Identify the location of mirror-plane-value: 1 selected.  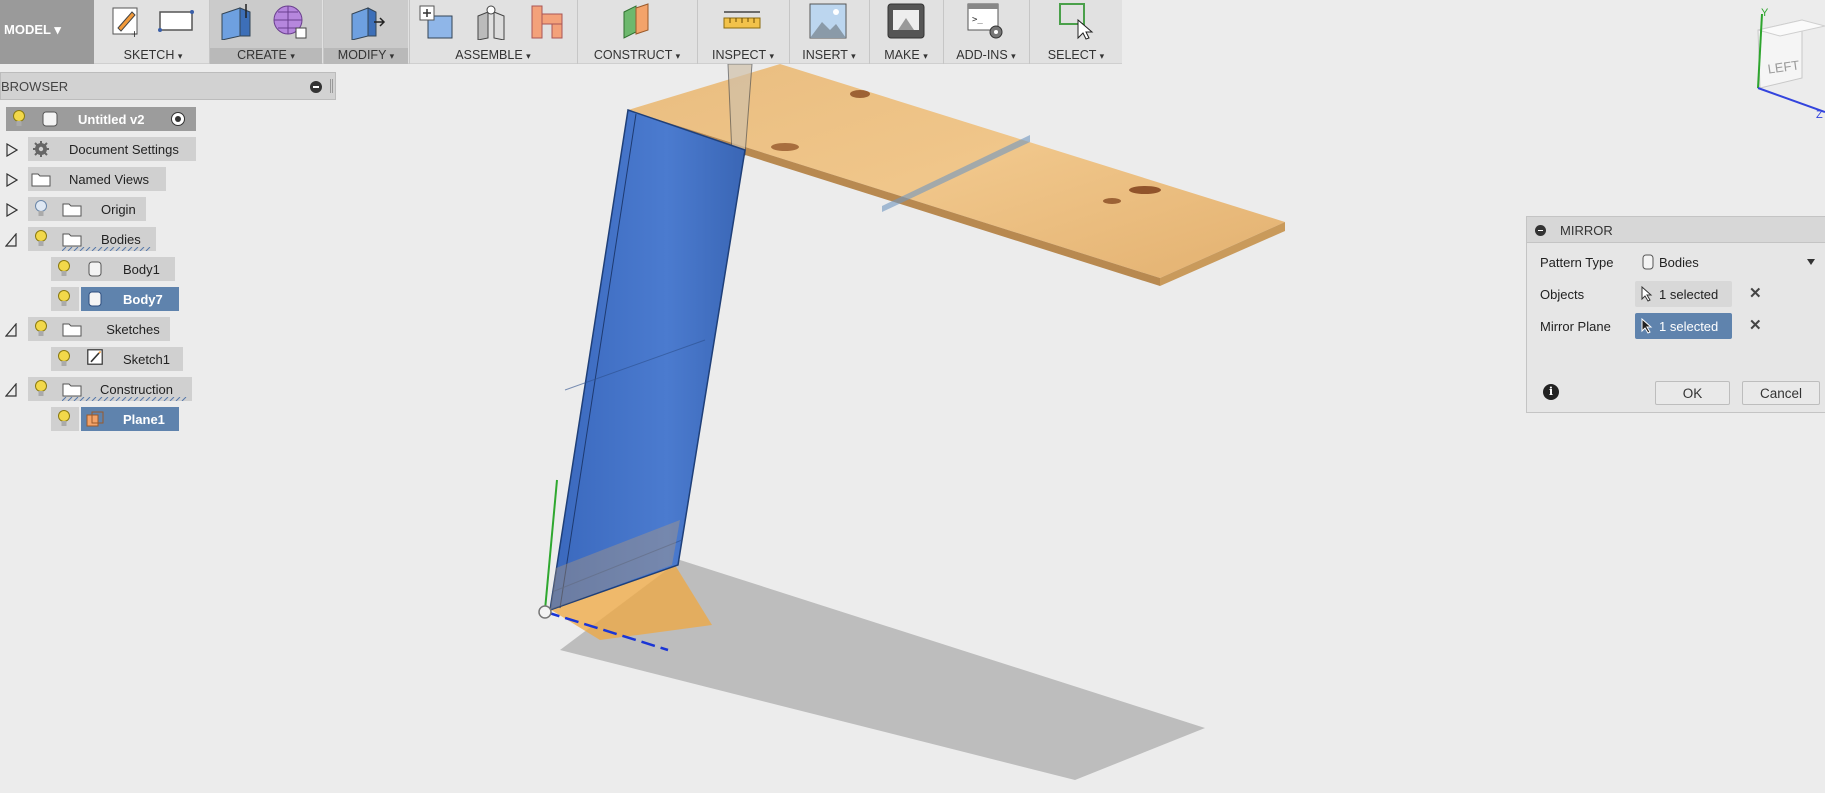
(1689, 326).